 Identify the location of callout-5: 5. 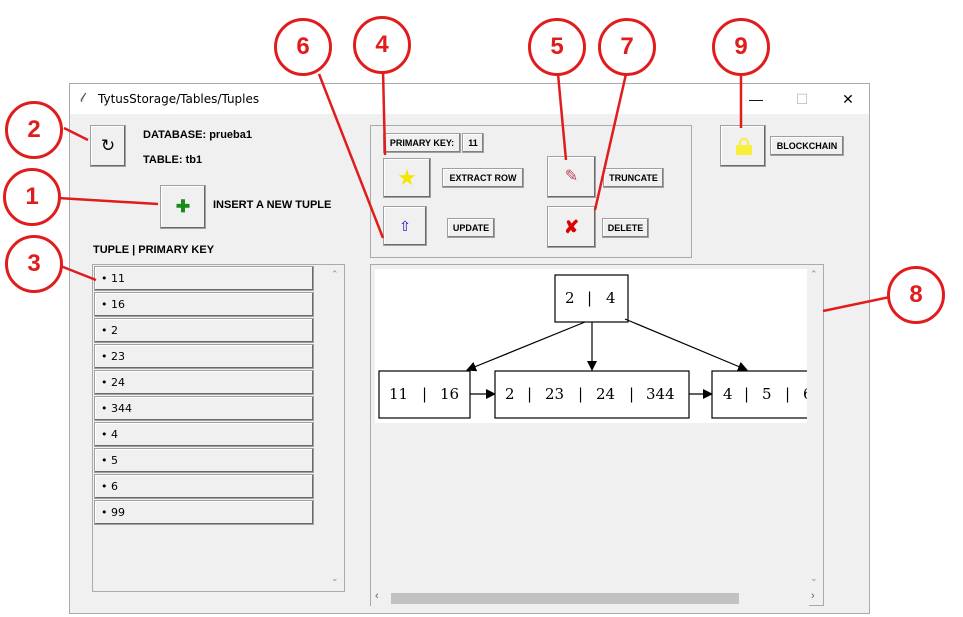
(557, 47).